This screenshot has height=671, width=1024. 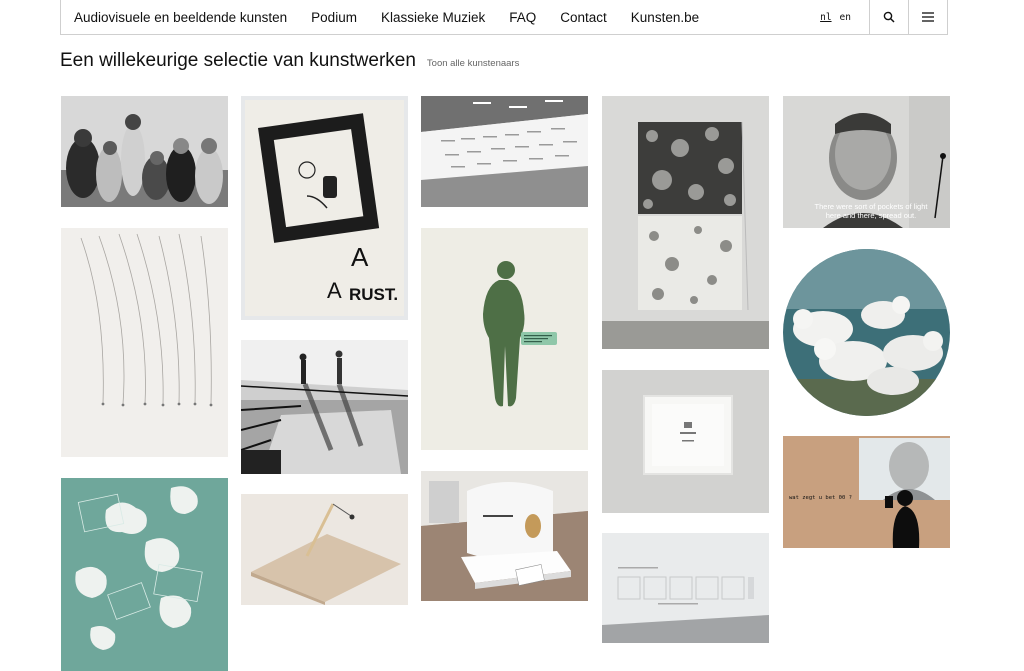 I want to click on nav-link-contact: Contact, so click(x=583, y=17).